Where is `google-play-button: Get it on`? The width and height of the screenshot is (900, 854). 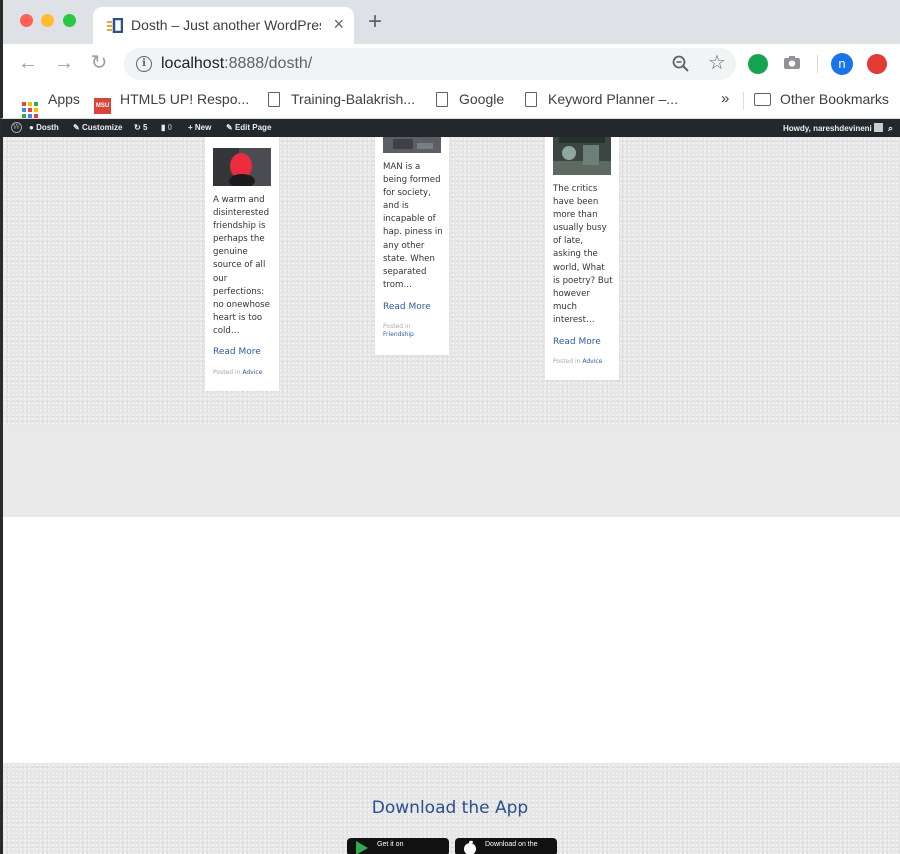 google-play-button: Get it on is located at coordinates (398, 846).